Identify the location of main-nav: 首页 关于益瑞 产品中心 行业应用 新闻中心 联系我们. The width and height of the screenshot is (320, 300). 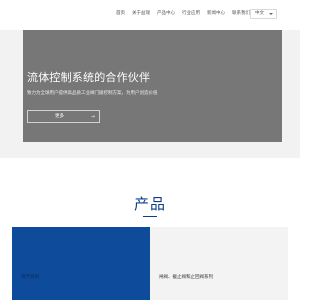
(186, 14).